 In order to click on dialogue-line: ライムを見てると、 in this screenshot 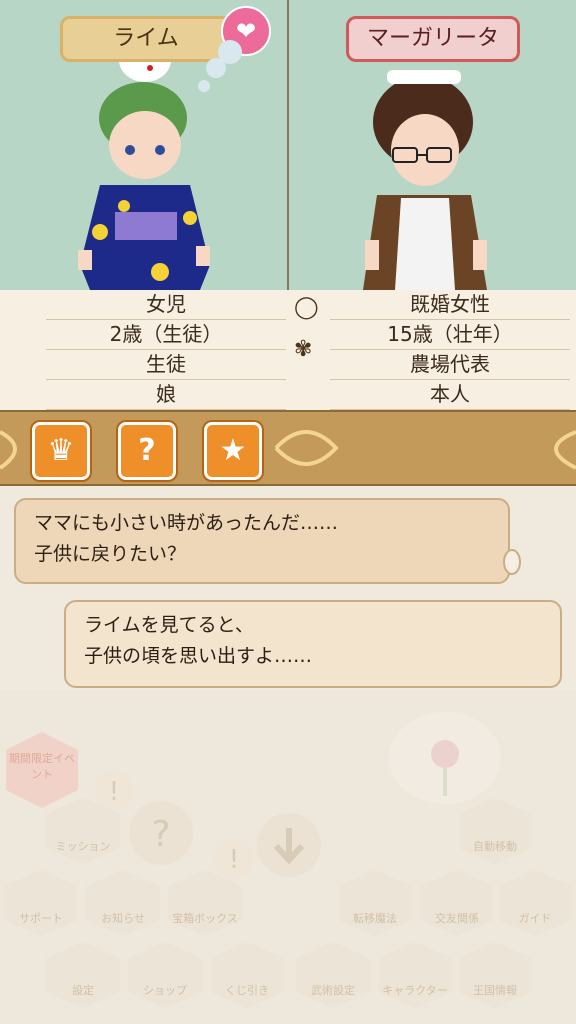, I will do `click(169, 625)`.